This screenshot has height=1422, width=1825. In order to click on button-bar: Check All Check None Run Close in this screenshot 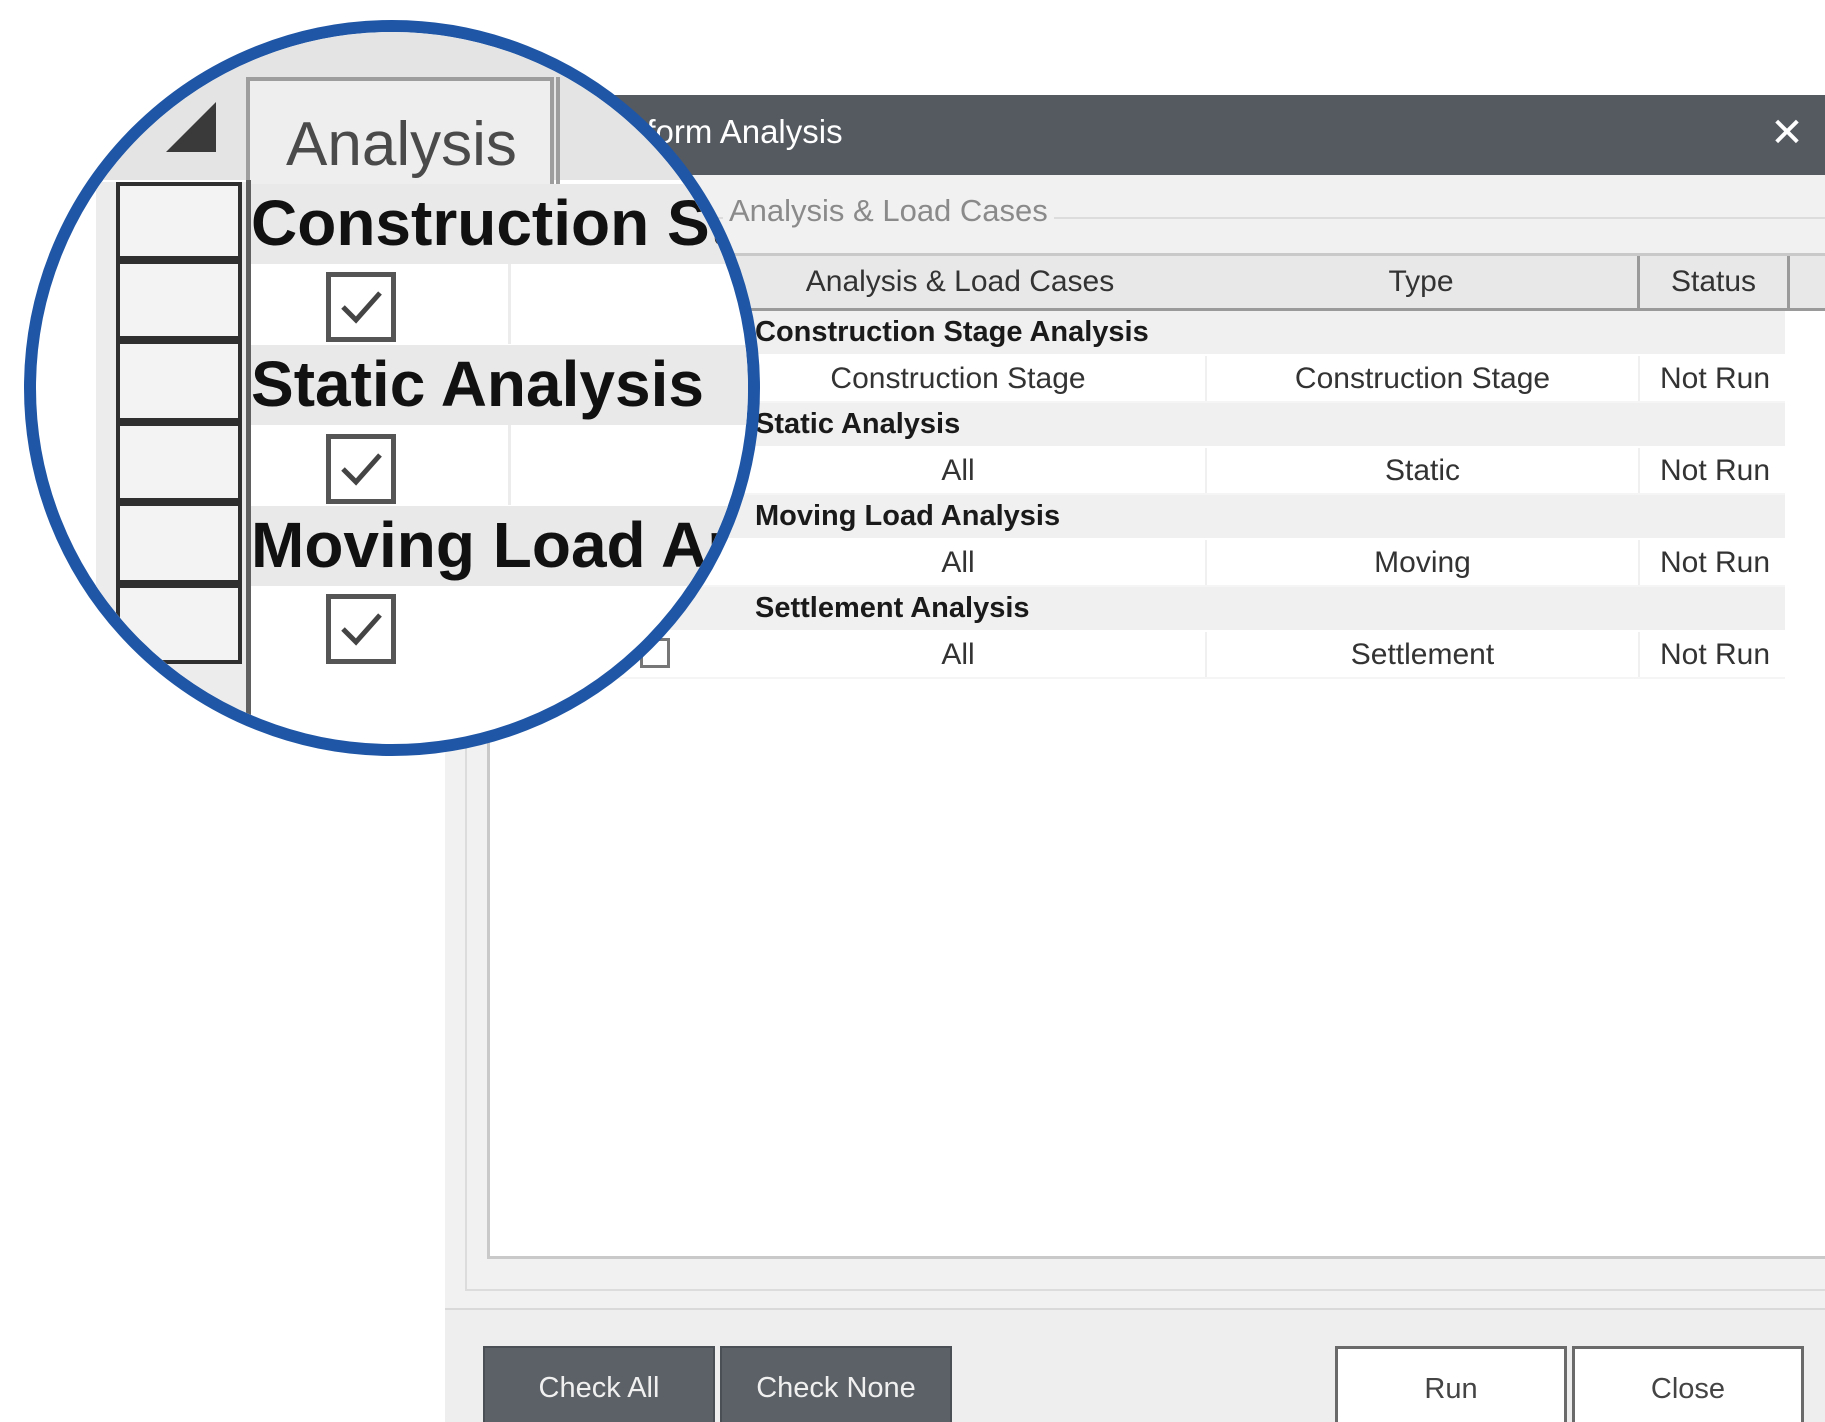, I will do `click(1135, 1365)`.